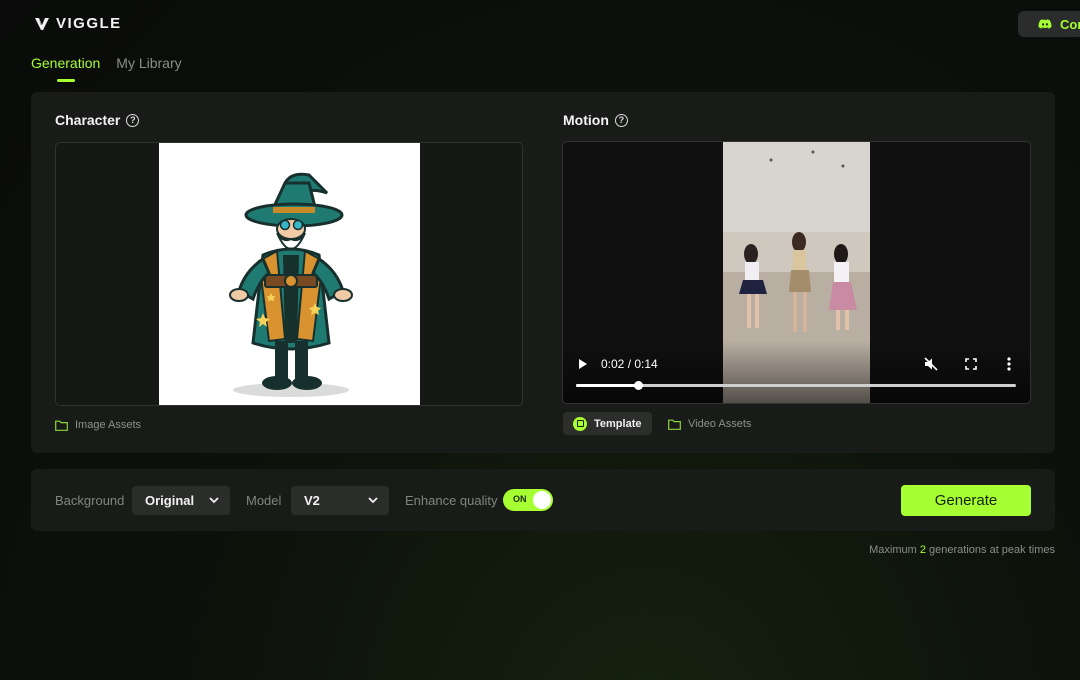 This screenshot has height=680, width=1080. What do you see at coordinates (618, 423) in the screenshot?
I see `template-label: Template` at bounding box center [618, 423].